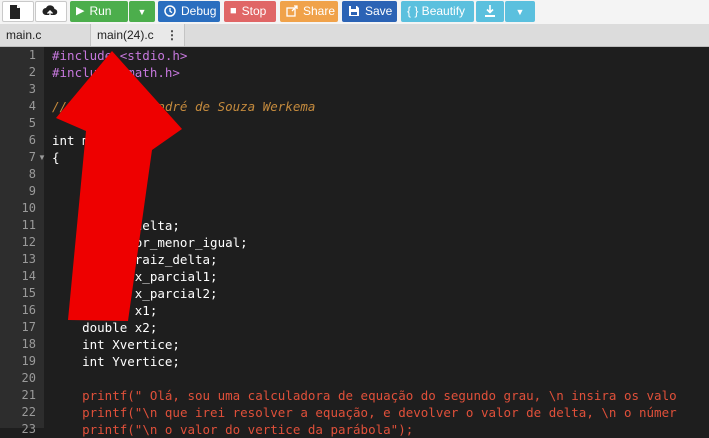 This screenshot has width=709, height=438. What do you see at coordinates (254, 11) in the screenshot?
I see `stop-label: Stop` at bounding box center [254, 11].